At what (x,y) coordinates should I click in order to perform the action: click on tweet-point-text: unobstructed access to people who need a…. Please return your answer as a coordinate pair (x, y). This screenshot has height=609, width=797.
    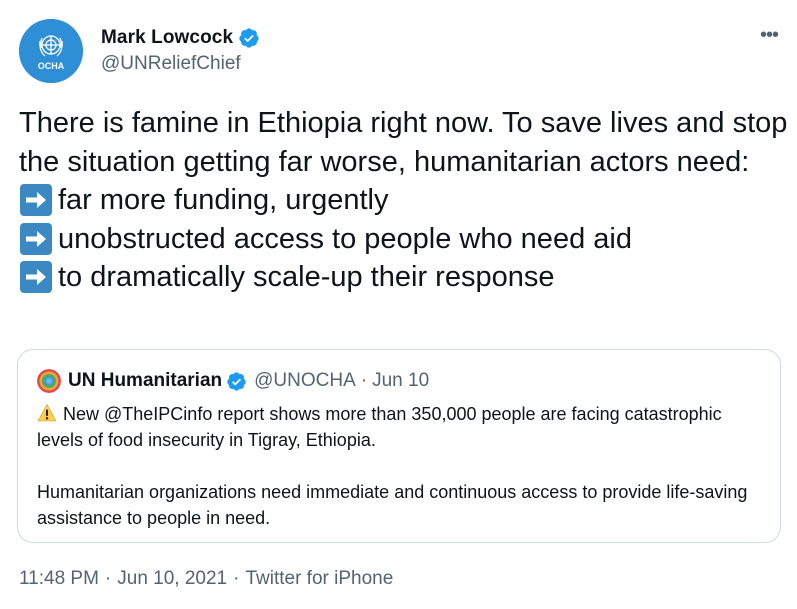
    Looking at the image, I should click on (345, 238).